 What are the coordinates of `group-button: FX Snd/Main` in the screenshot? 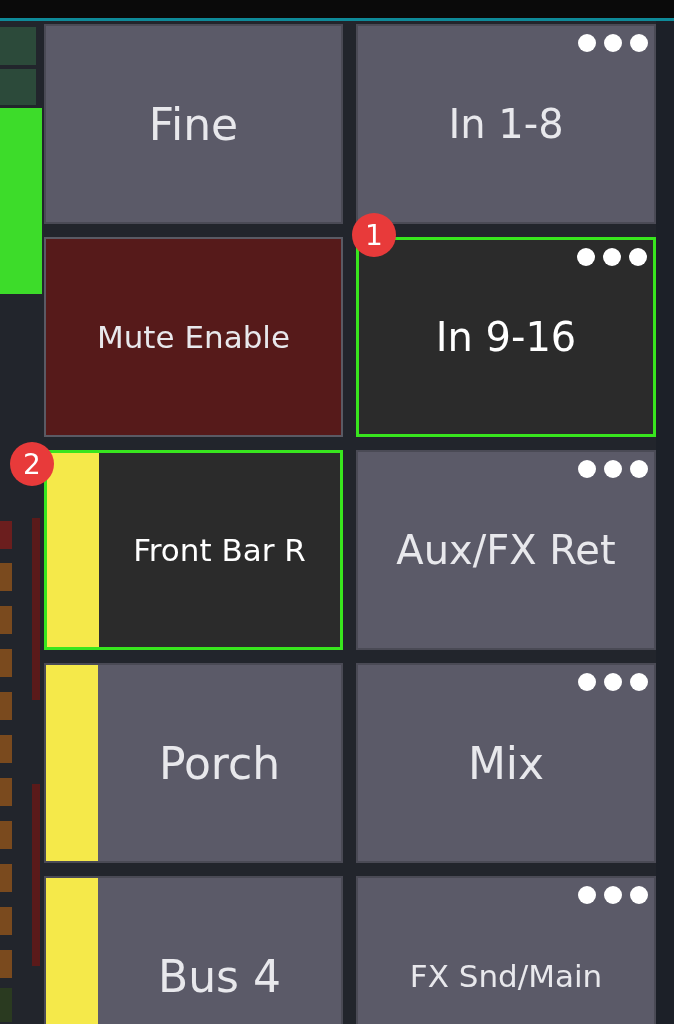 It's located at (506, 950).